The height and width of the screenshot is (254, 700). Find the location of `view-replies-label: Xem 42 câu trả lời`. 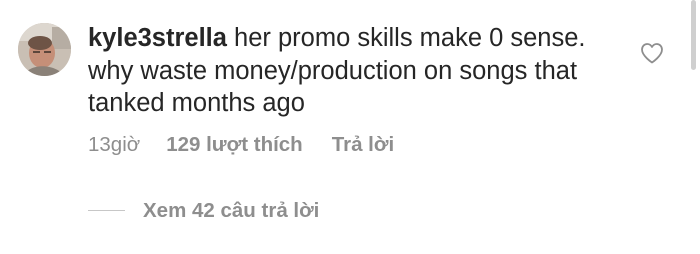

view-replies-label: Xem 42 câu trả lời is located at coordinates (231, 211).